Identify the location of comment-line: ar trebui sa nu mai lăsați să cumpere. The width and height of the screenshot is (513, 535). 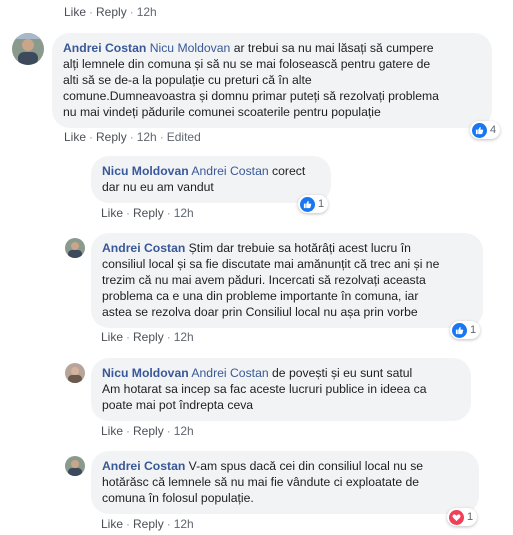
(332, 48).